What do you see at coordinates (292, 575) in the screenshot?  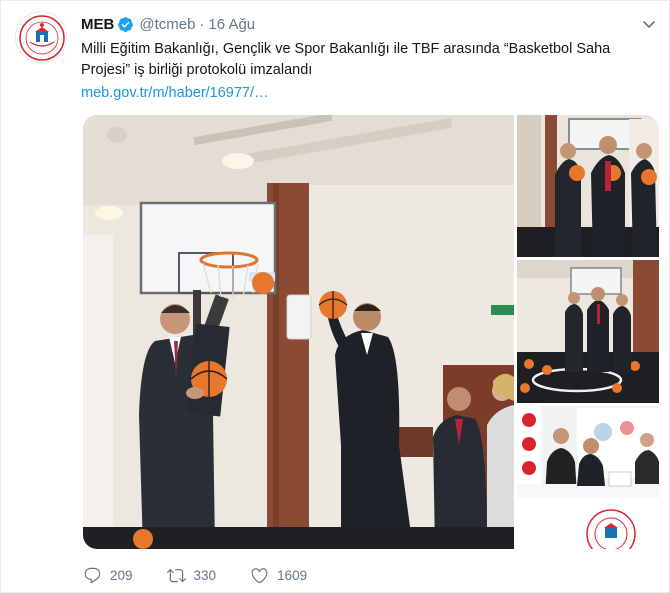 I see `like-count: 1609` at bounding box center [292, 575].